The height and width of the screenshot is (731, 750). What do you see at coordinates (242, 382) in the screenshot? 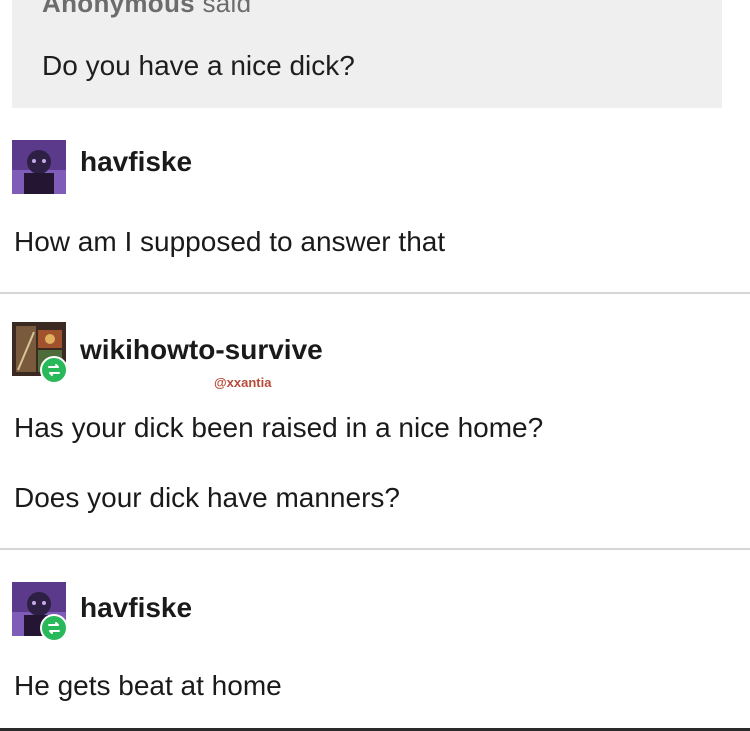
I see `post-handle: @xxantia` at bounding box center [242, 382].